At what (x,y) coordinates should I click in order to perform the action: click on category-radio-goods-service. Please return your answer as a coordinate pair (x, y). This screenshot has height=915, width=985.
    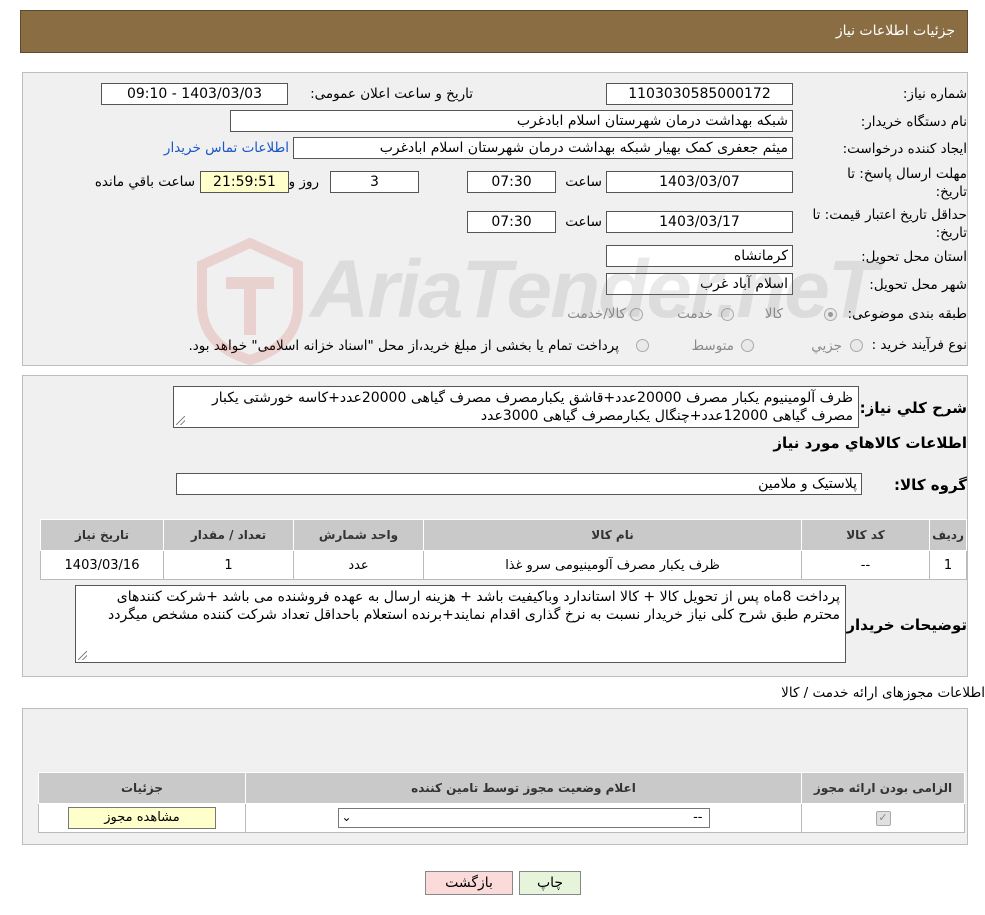
    Looking at the image, I should click on (636, 314).